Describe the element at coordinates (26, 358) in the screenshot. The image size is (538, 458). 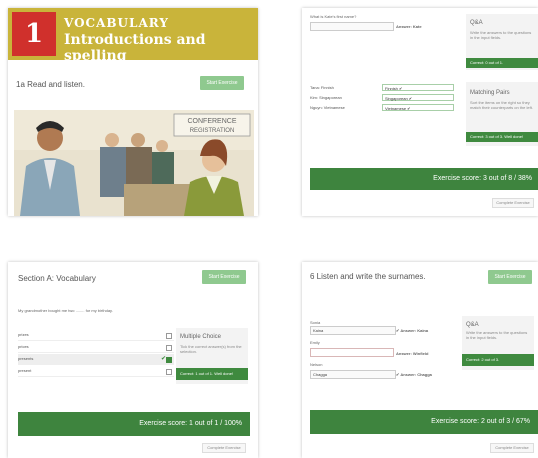
I see `choice-text: presents` at that location.